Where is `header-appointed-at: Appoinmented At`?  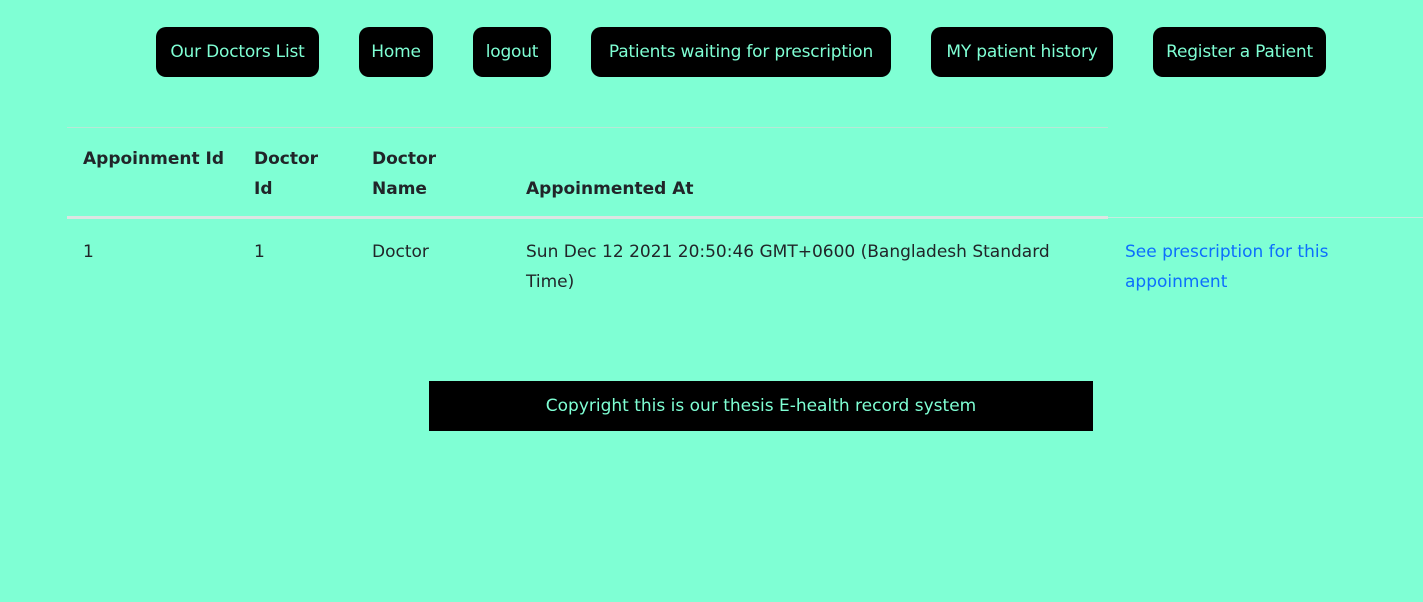
header-appointed-at: Appoinmented At is located at coordinates (610, 189).